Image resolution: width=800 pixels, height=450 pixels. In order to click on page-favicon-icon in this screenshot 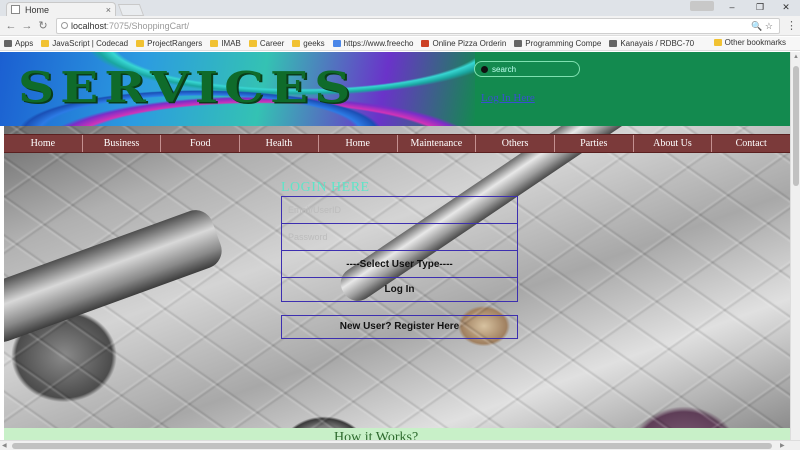, I will do `click(15, 9)`.